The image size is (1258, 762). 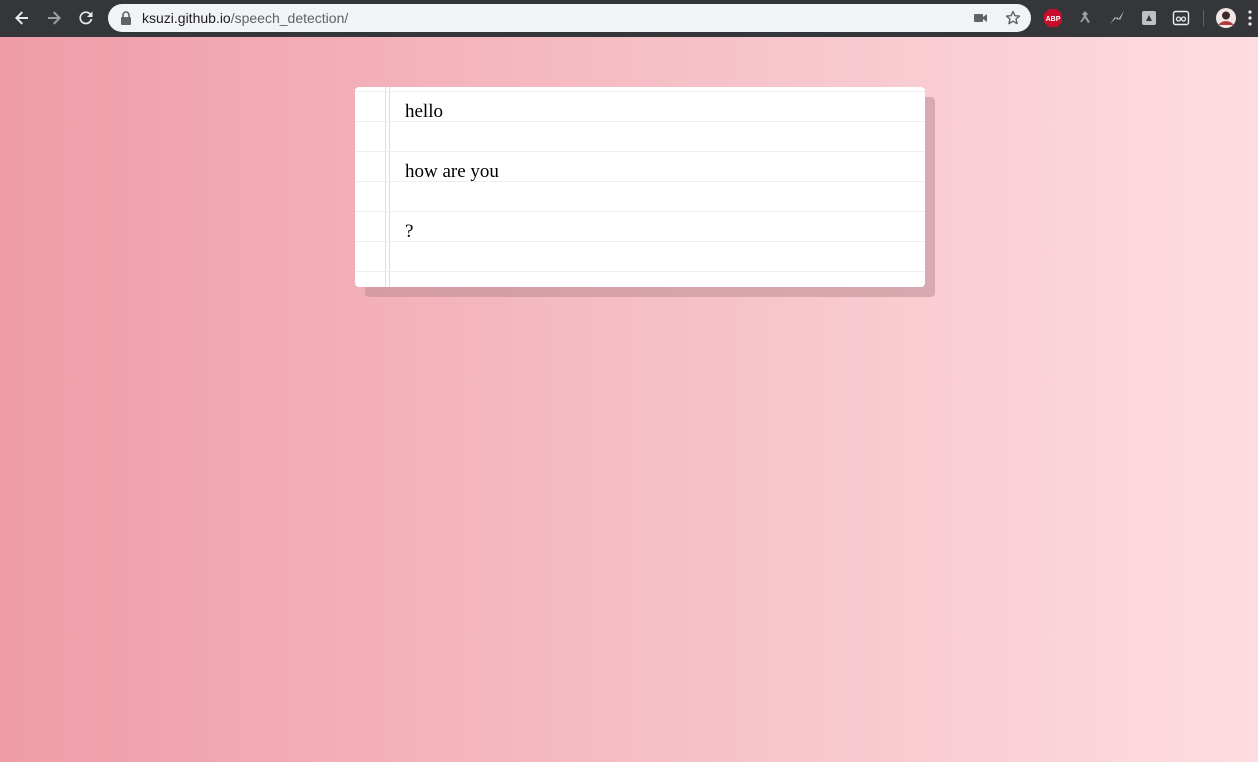 What do you see at coordinates (1226, 18) in the screenshot?
I see `profile-avatar-icon` at bounding box center [1226, 18].